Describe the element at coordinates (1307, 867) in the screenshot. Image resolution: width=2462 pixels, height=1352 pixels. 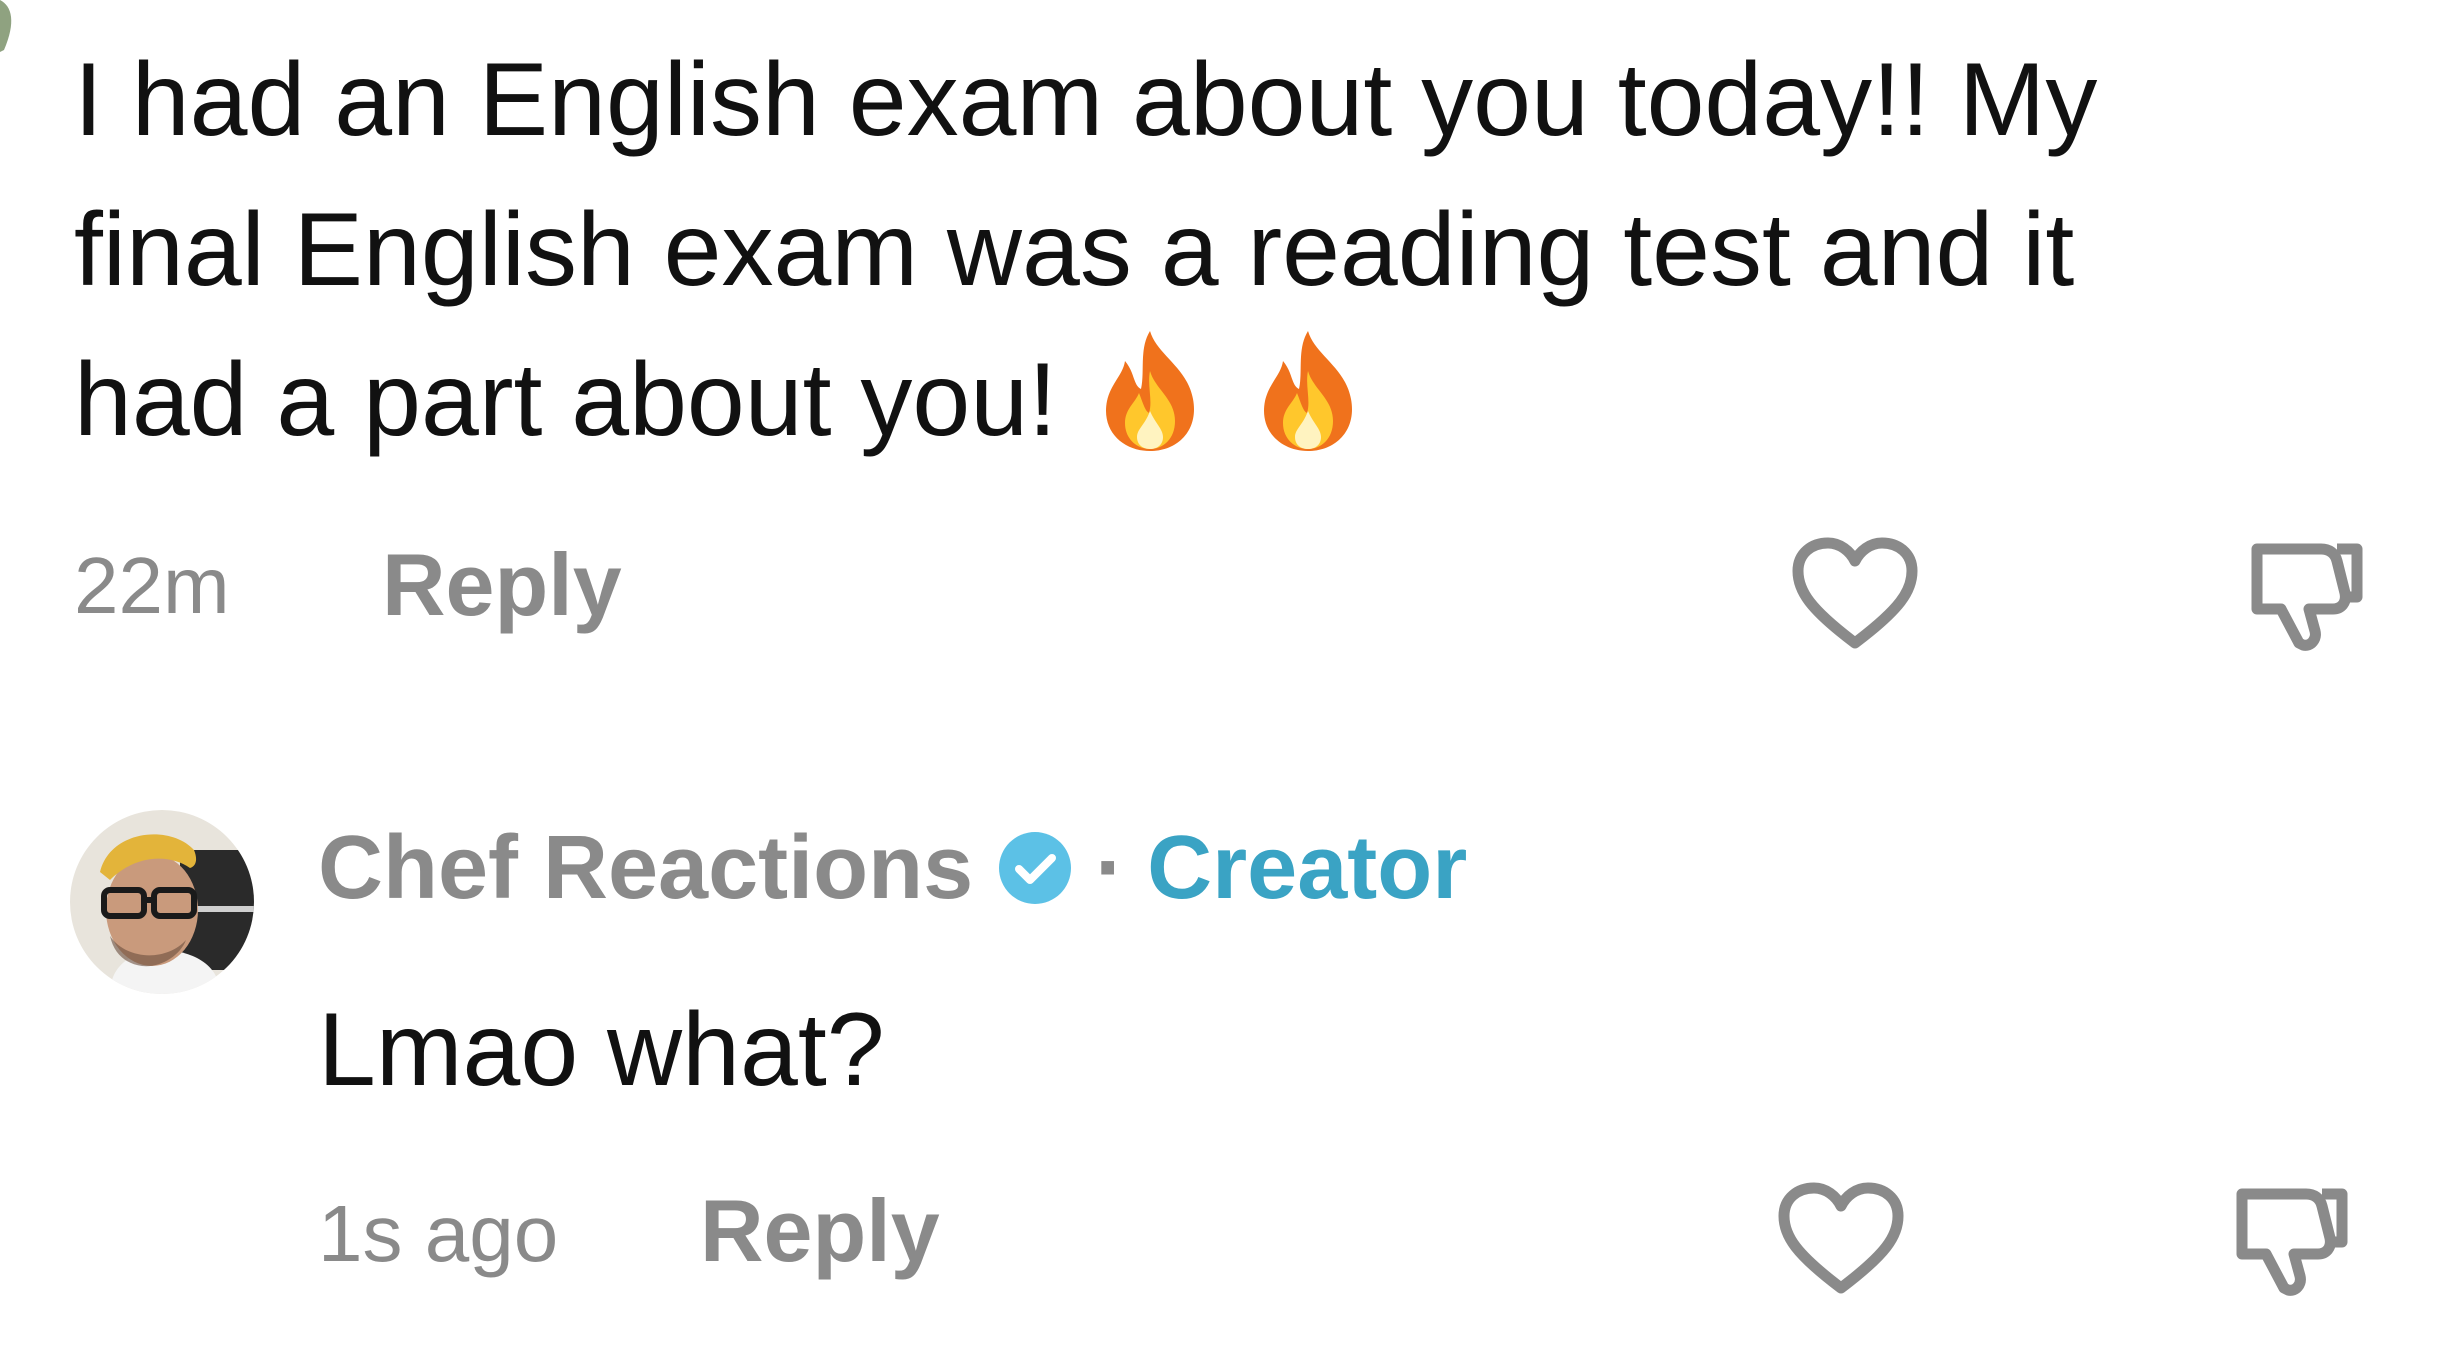
I see `creator-badge: Creator` at that location.